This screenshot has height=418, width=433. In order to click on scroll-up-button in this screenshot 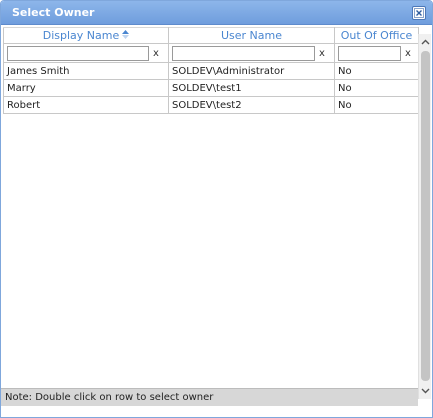, I will do `click(425, 42)`.